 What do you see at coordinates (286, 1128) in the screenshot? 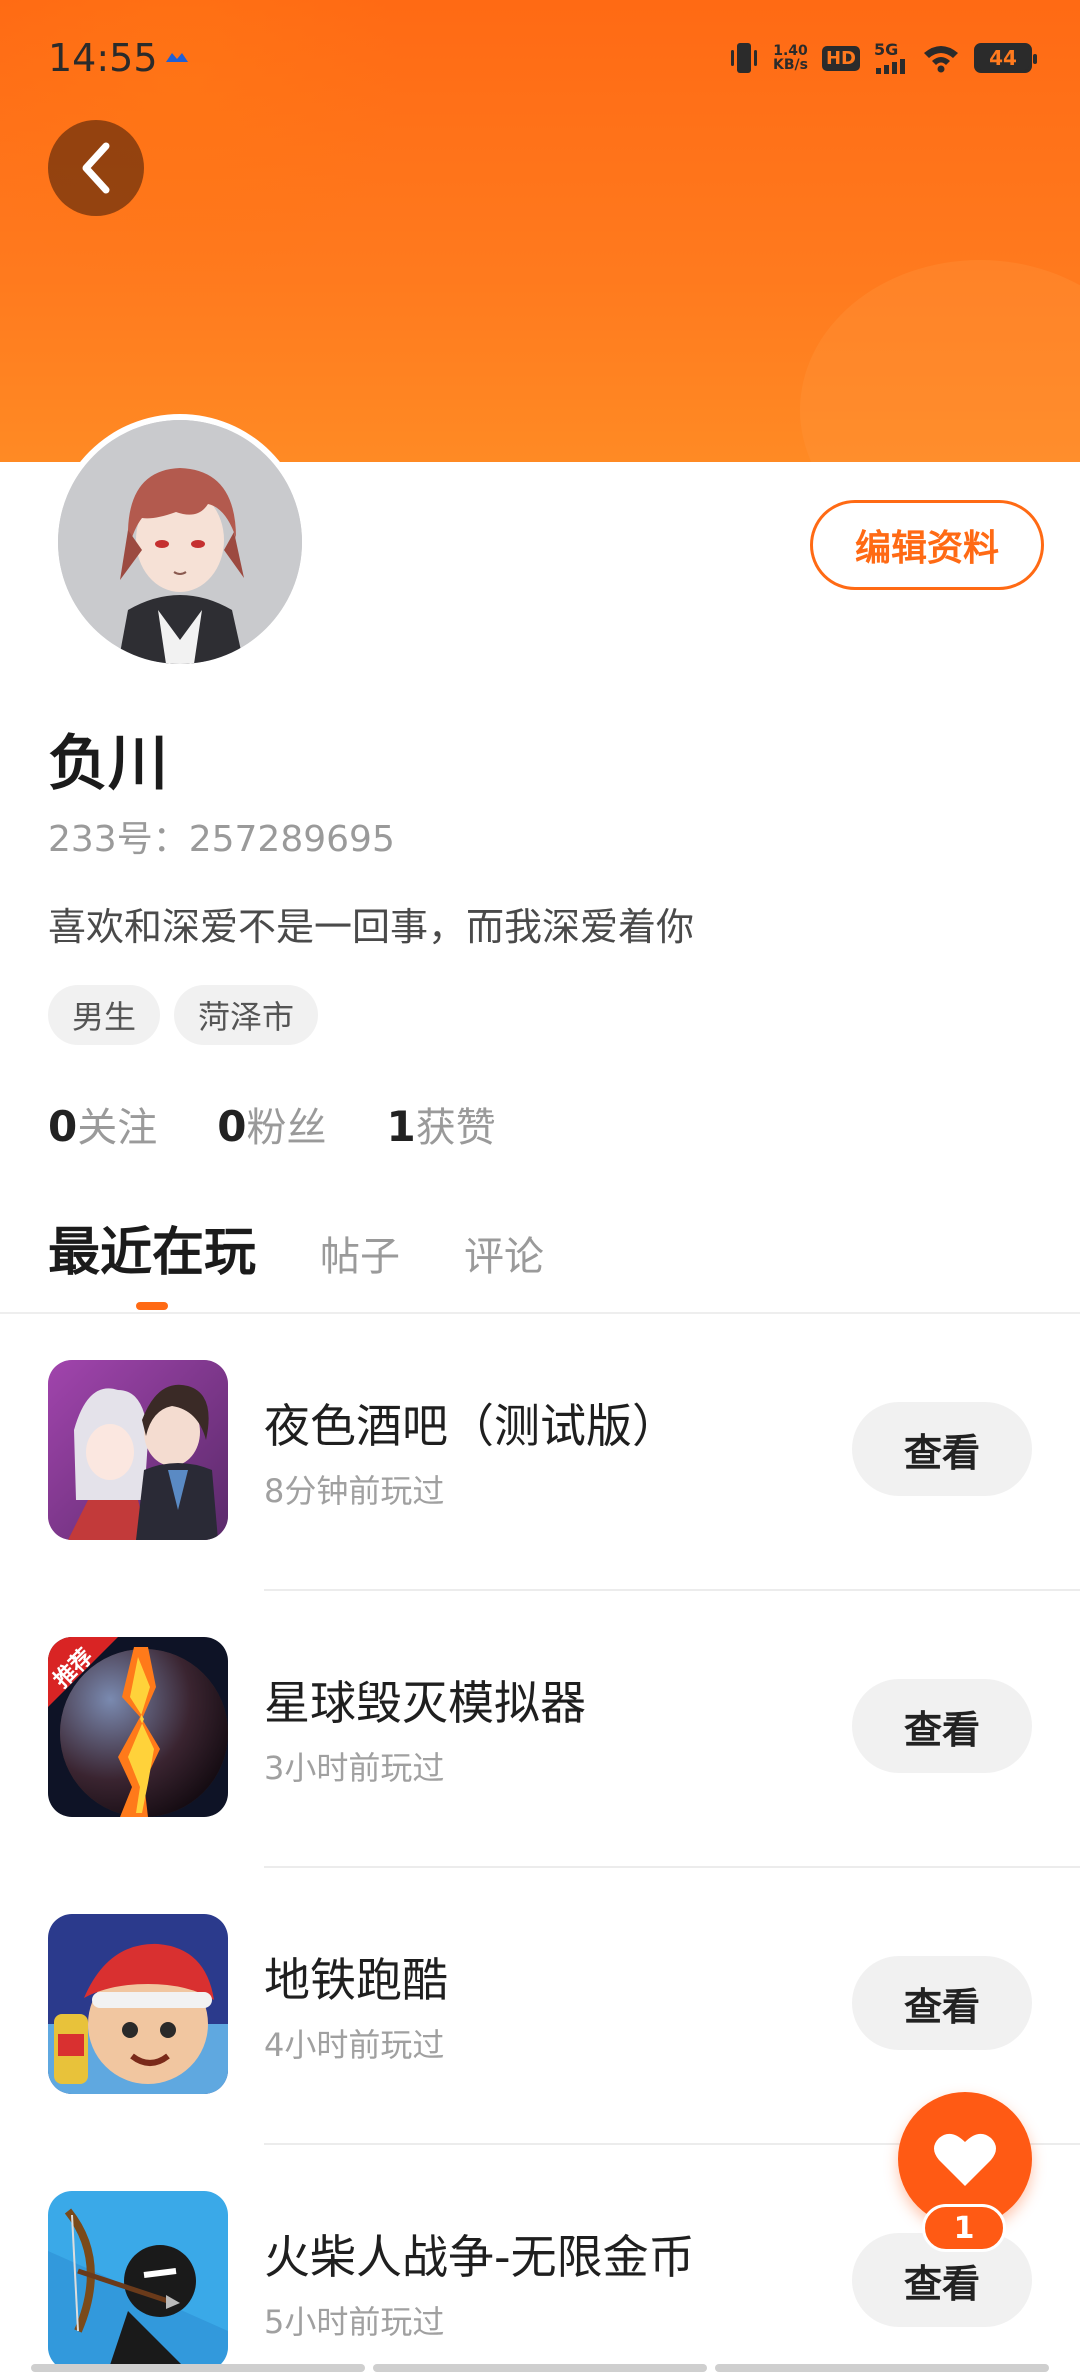
I see `stat-followers-label: 粉丝` at bounding box center [286, 1128].